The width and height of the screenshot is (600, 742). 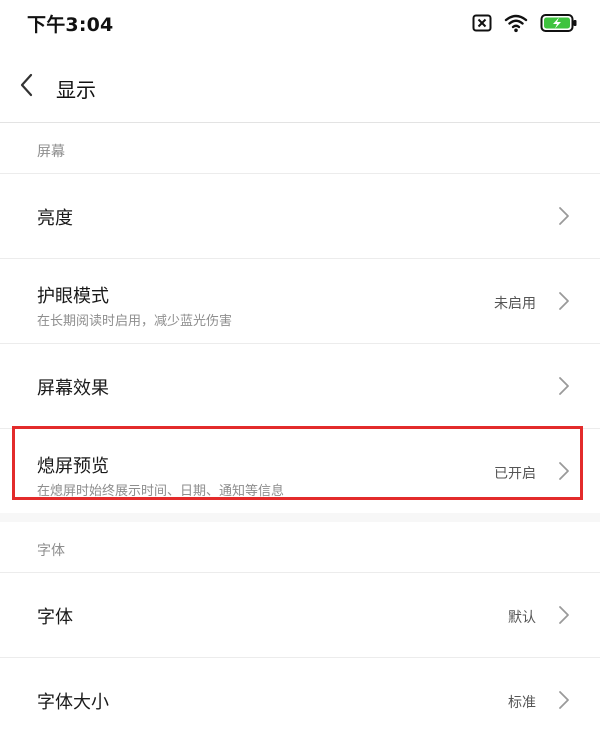 What do you see at coordinates (300, 301) in the screenshot?
I see `row-eye-protection: 护眼模式 在长期阅读时启用，减少蓝光伤害 未启用` at bounding box center [300, 301].